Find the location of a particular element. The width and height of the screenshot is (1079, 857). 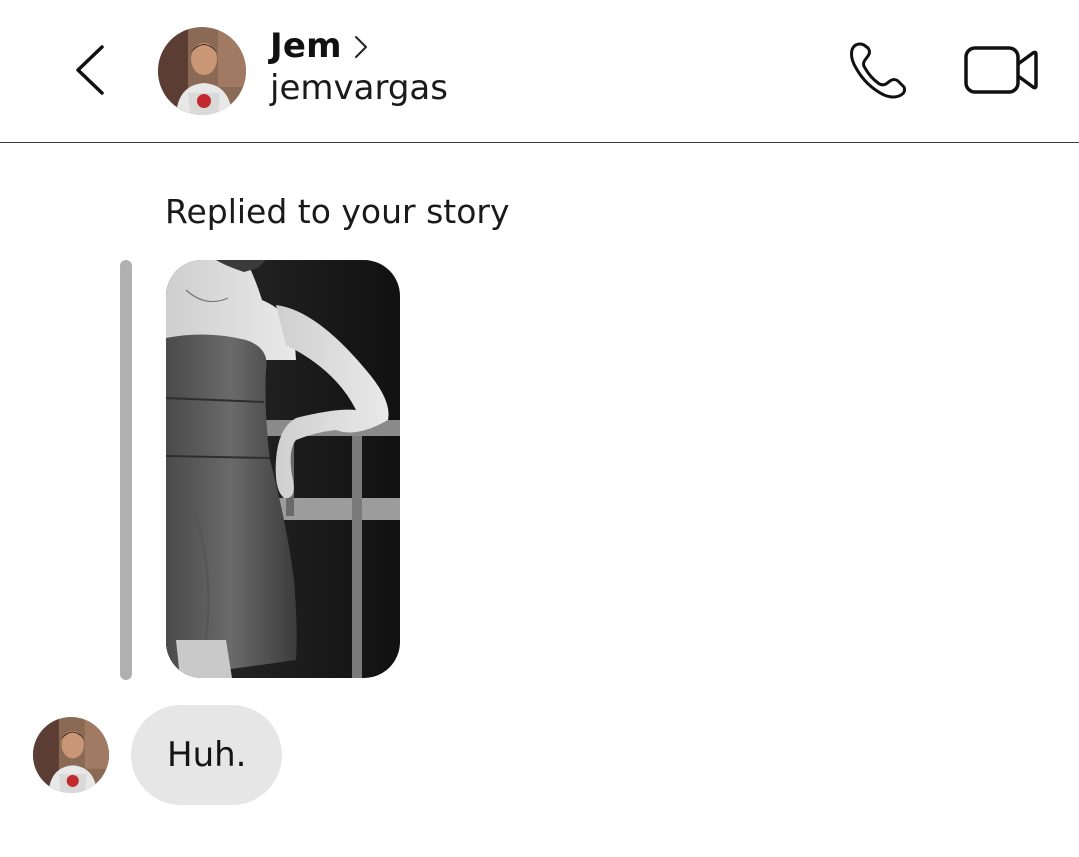

voice-call-button is located at coordinates (879, 70).